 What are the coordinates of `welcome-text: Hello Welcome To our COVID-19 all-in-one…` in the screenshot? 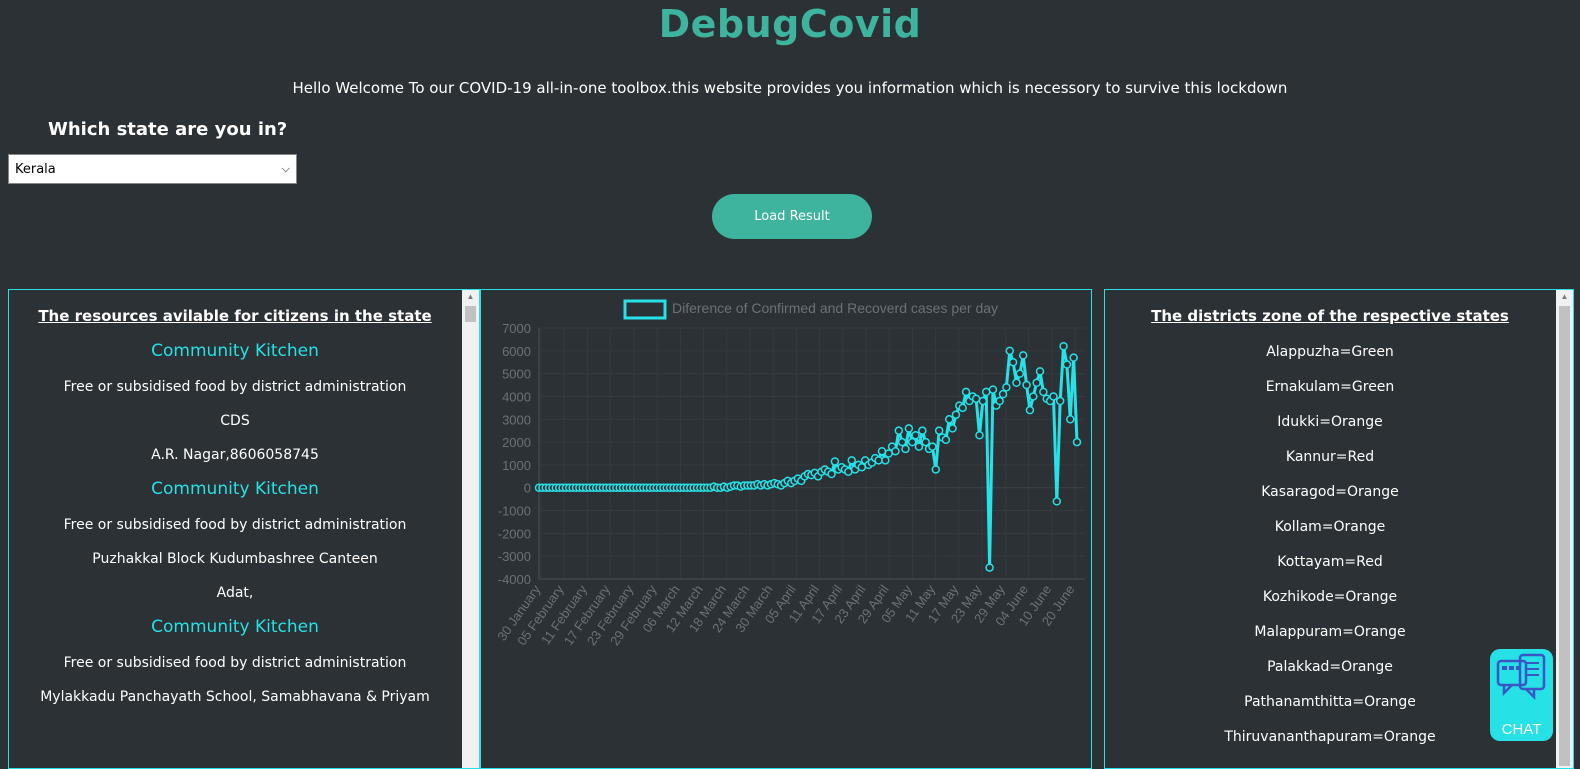 It's located at (790, 88).